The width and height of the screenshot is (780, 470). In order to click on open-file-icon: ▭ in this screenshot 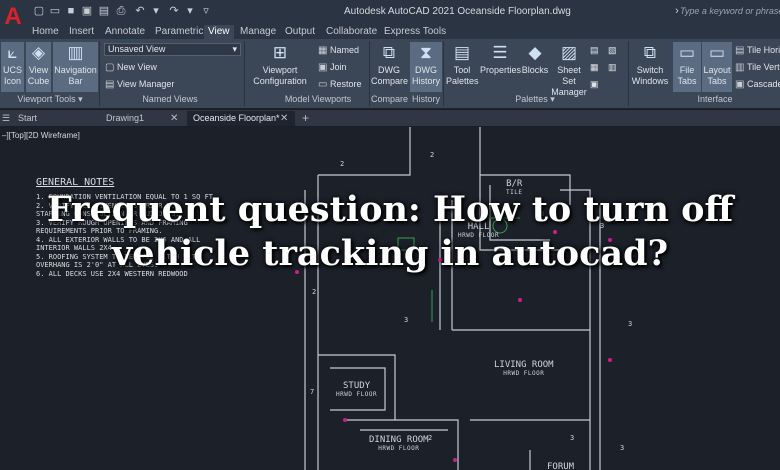, I will do `click(55, 11)`.